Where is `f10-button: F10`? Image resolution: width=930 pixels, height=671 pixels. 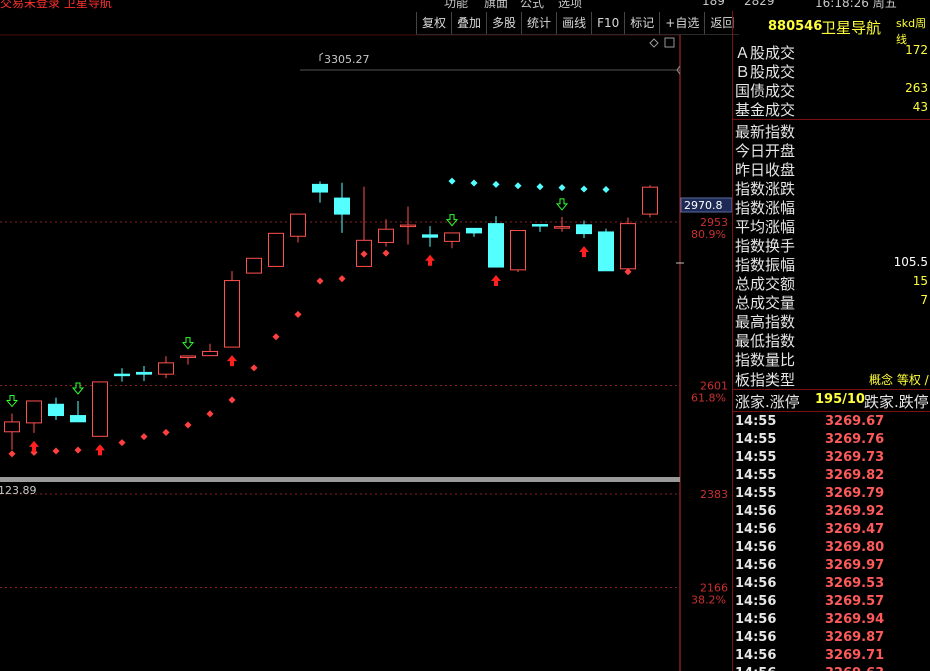 f10-button: F10 is located at coordinates (607, 23).